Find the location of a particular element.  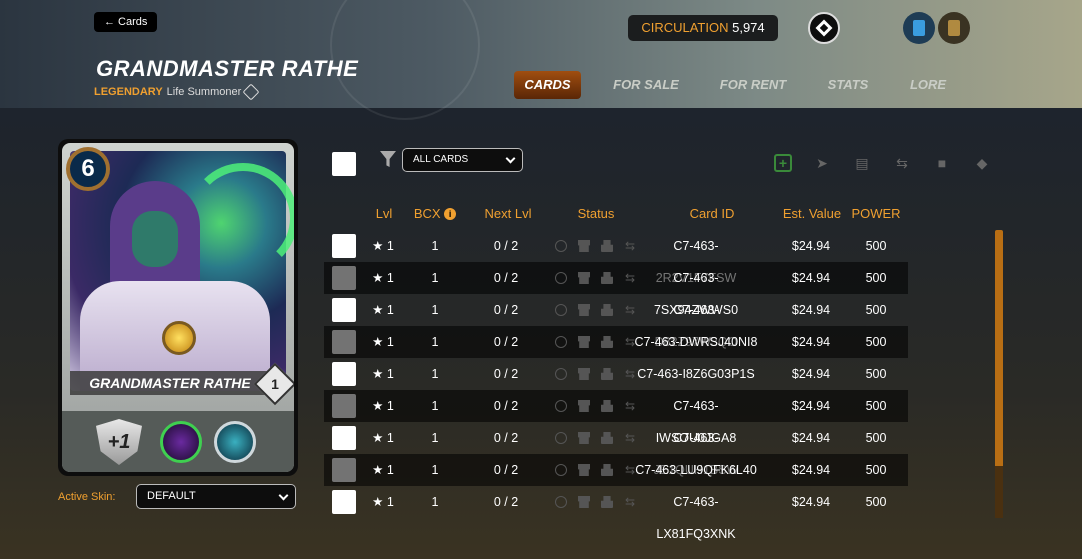

bcx-header-label: BCX is located at coordinates (427, 213).